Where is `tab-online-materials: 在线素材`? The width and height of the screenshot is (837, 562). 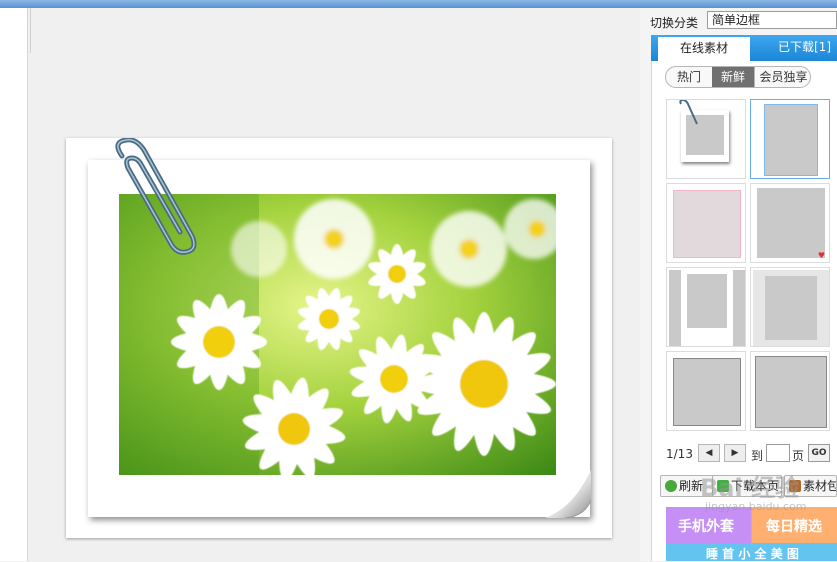 tab-online-materials: 在线素材 is located at coordinates (704, 49).